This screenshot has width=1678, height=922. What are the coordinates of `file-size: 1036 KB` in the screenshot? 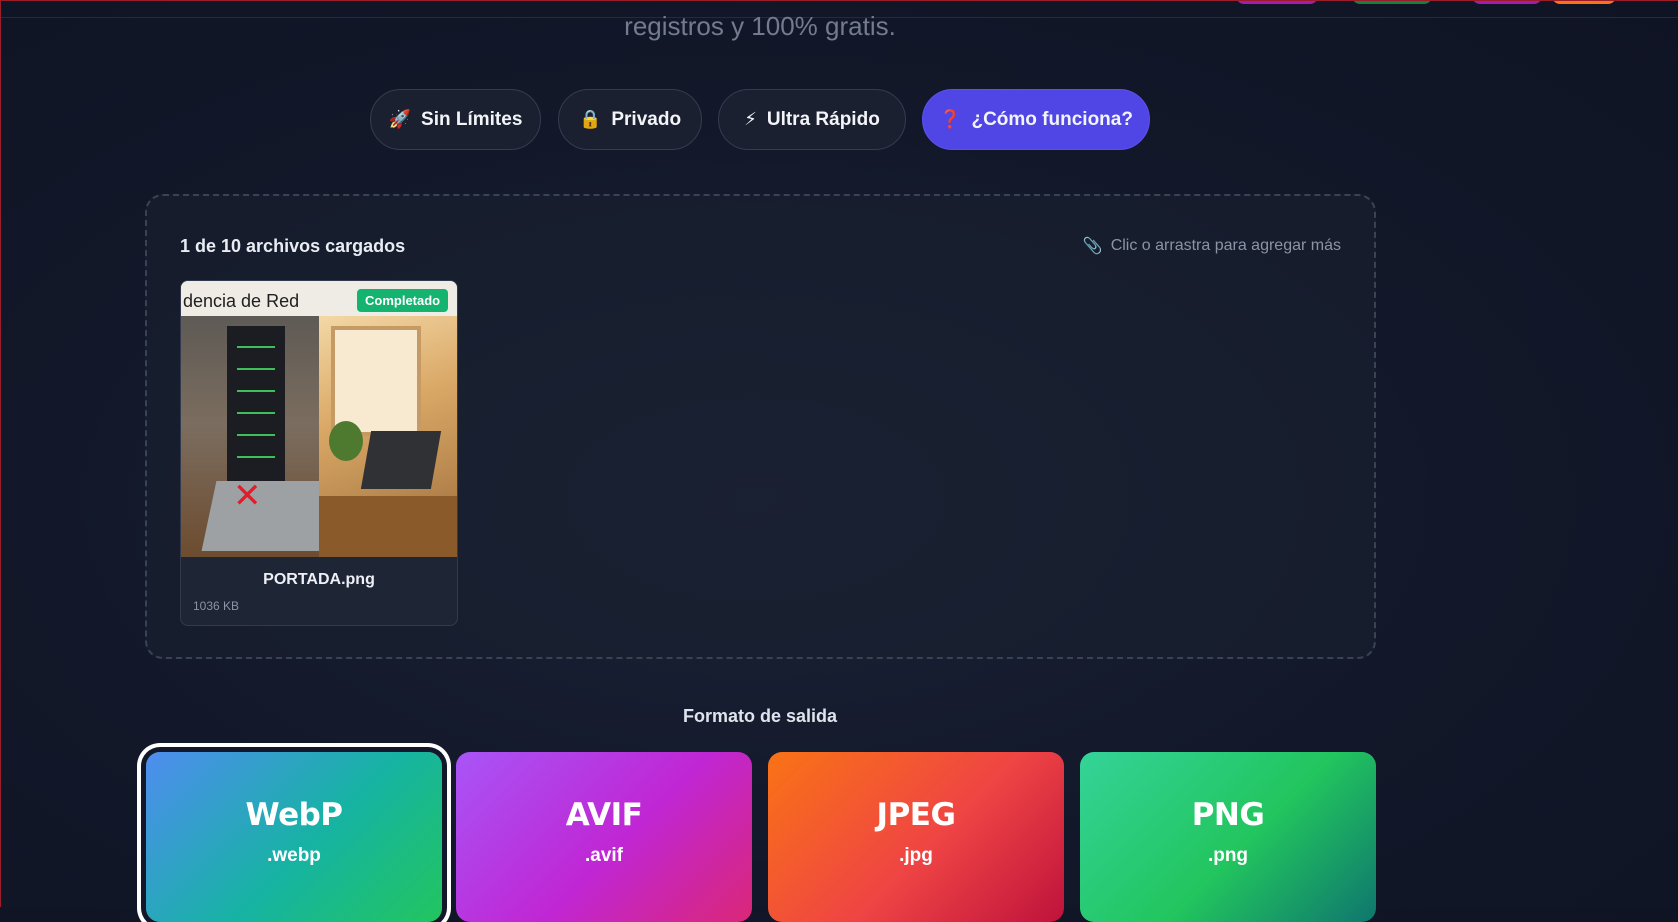 It's located at (216, 606).